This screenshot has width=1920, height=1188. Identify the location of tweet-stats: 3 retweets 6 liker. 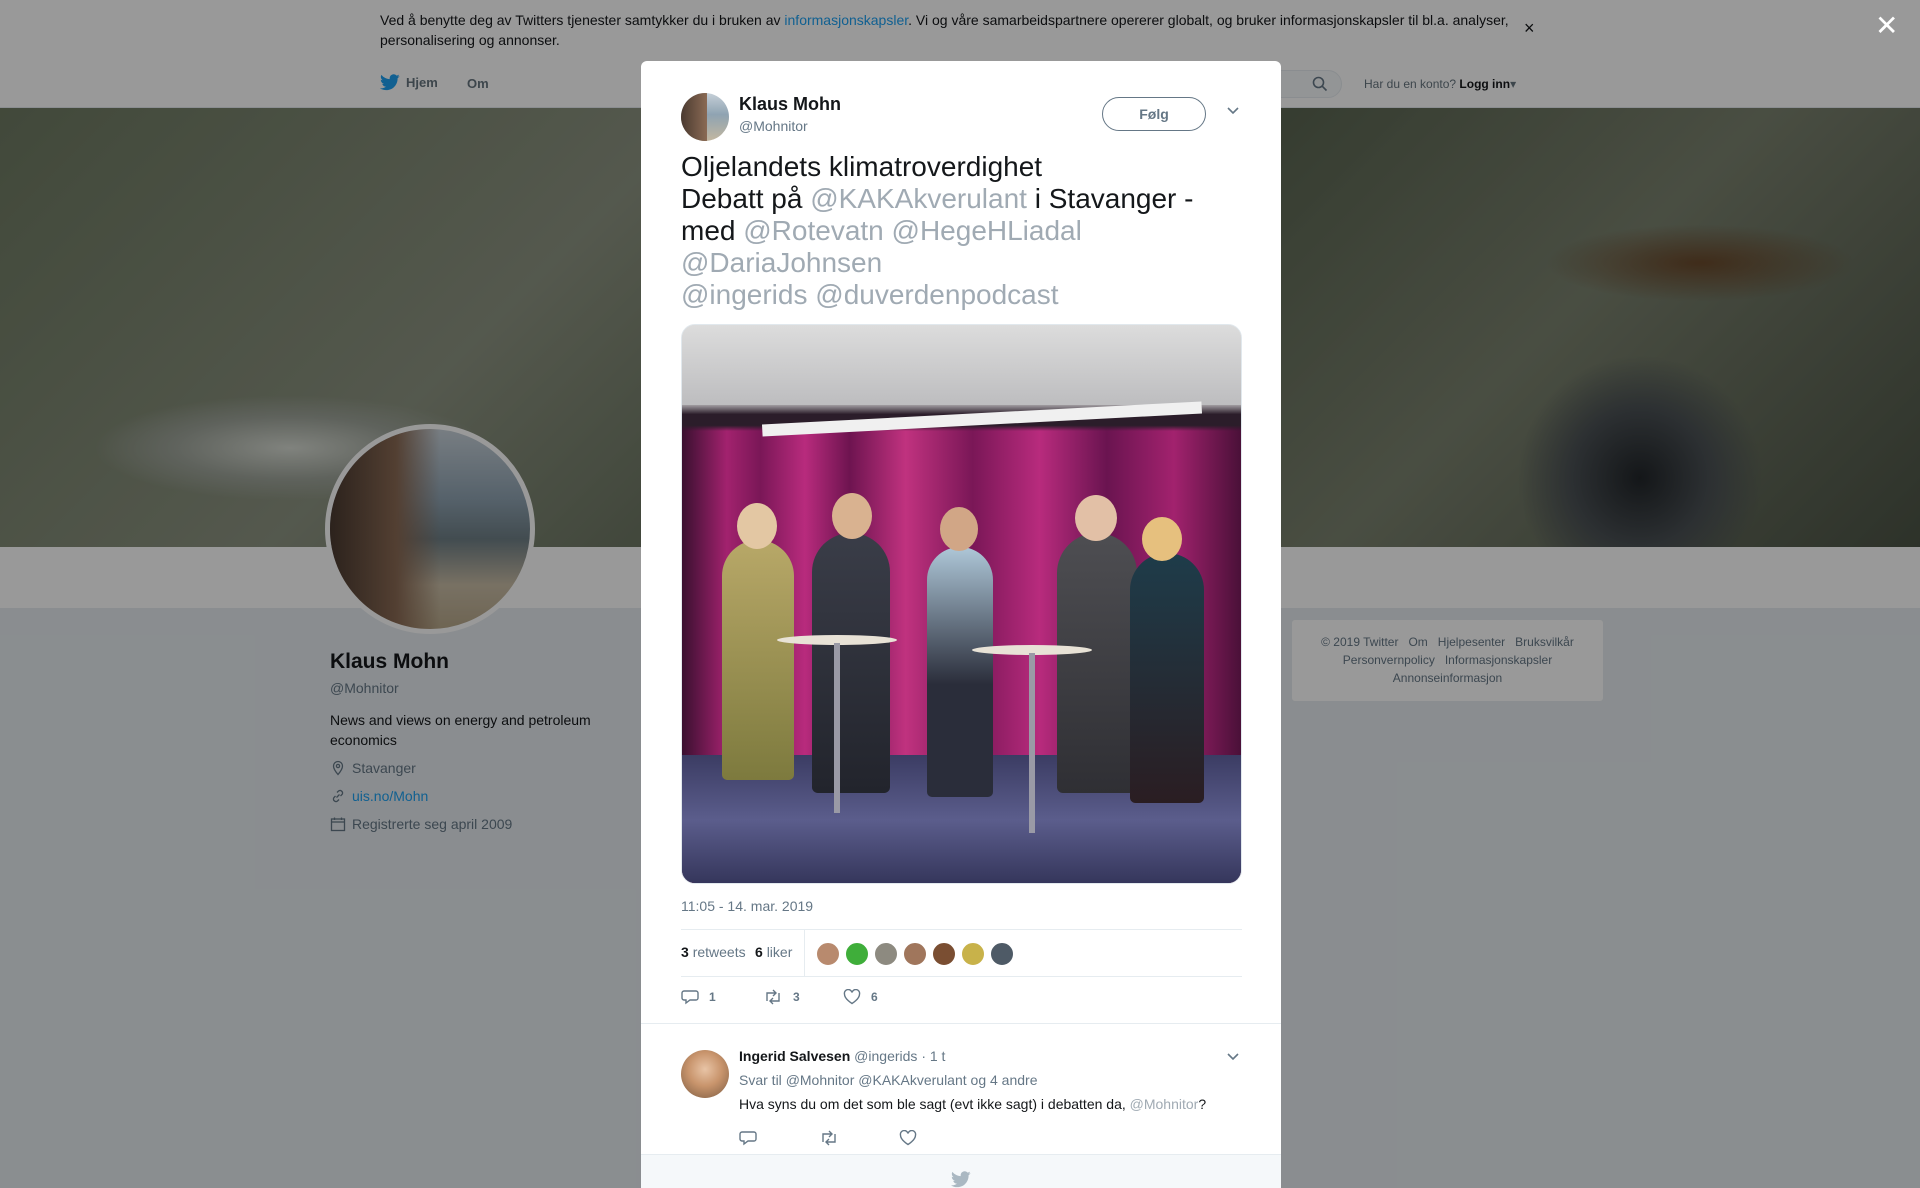
(961, 953).